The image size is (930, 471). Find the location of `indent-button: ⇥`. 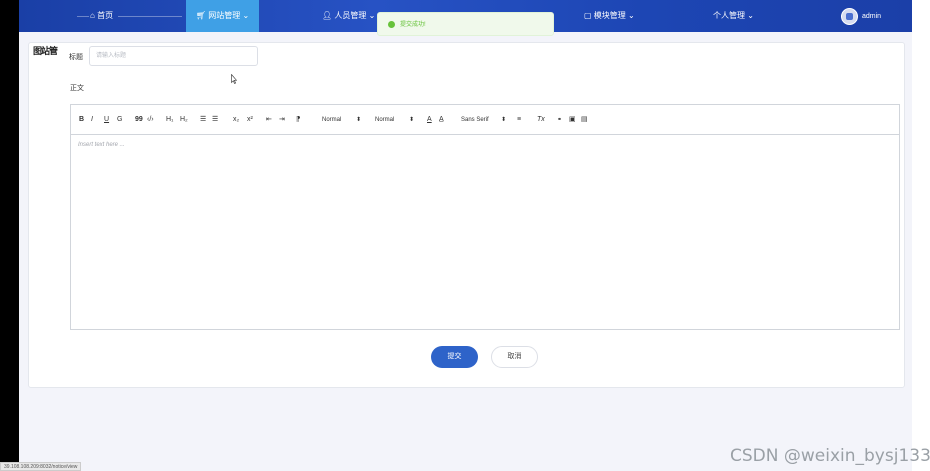

indent-button: ⇥ is located at coordinates (282, 120).